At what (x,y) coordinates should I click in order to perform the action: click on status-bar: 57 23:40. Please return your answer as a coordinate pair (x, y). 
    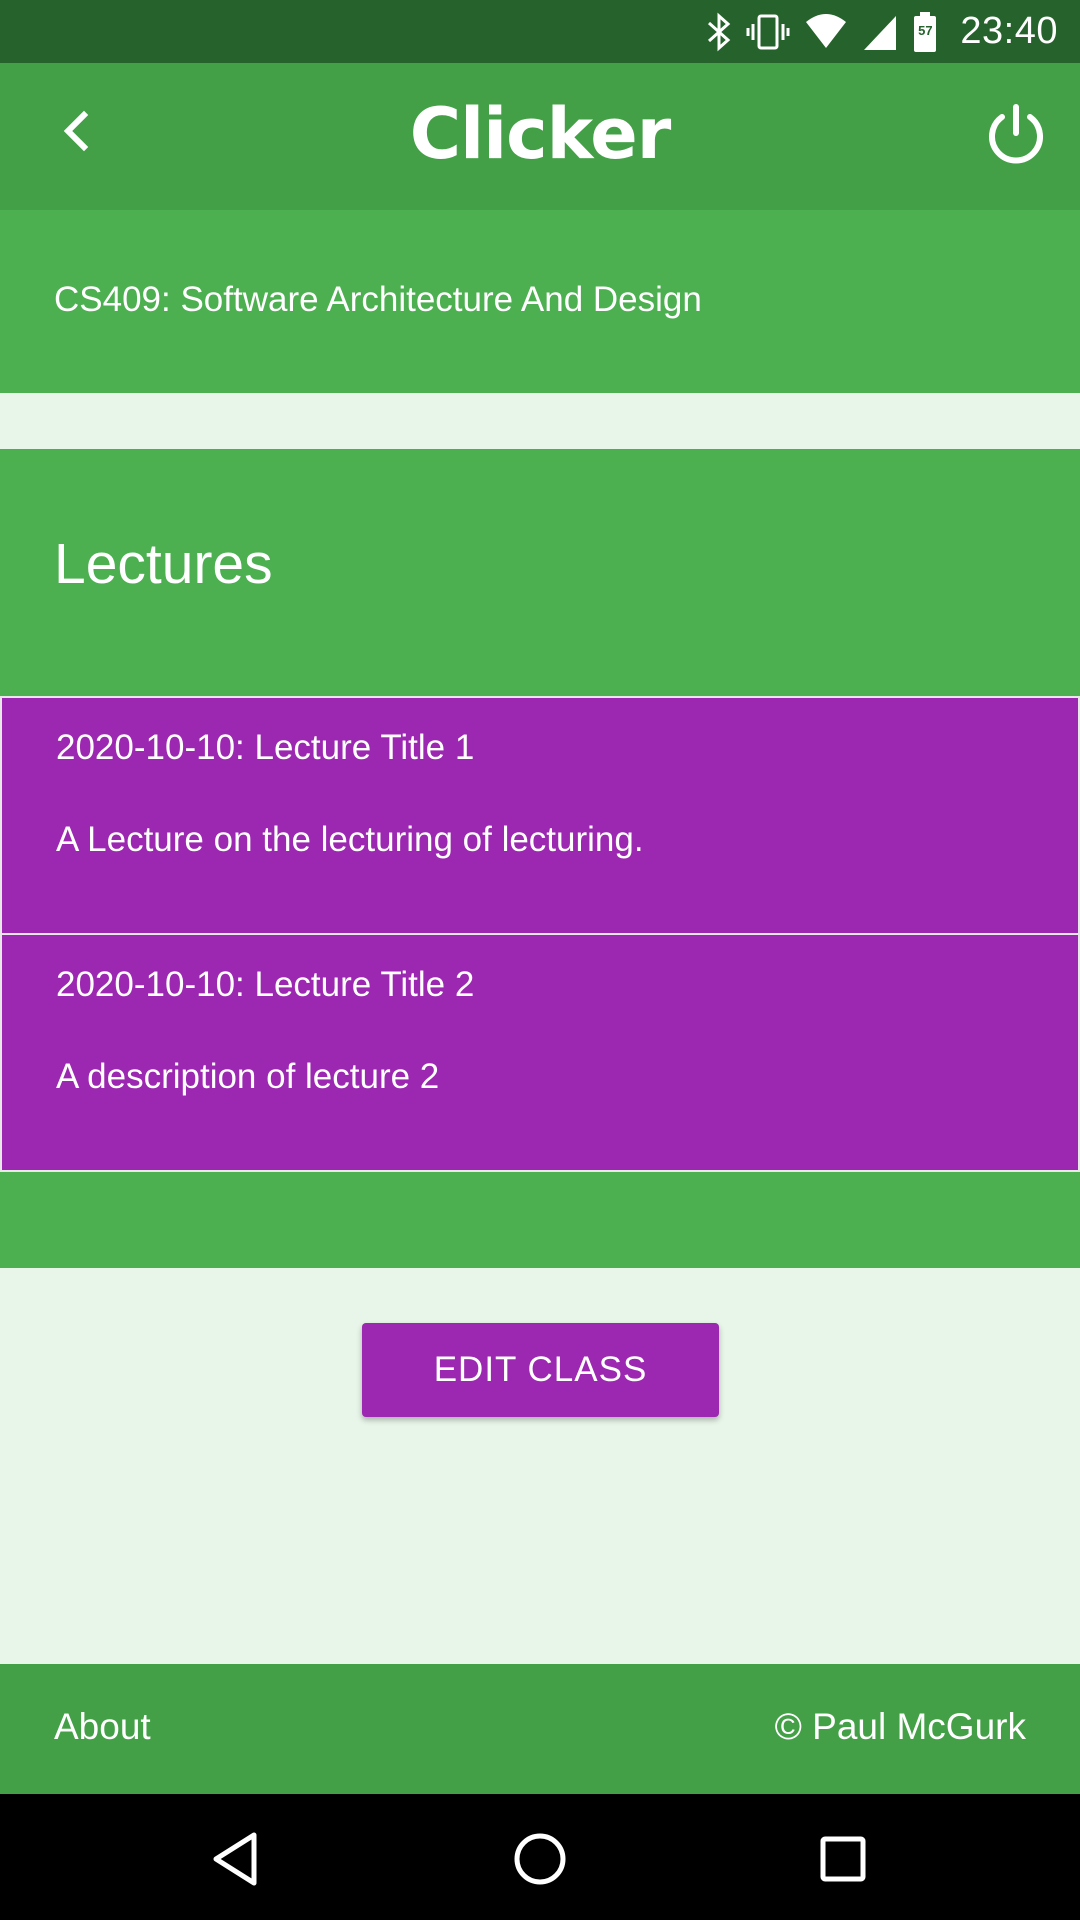
    Looking at the image, I should click on (540, 31).